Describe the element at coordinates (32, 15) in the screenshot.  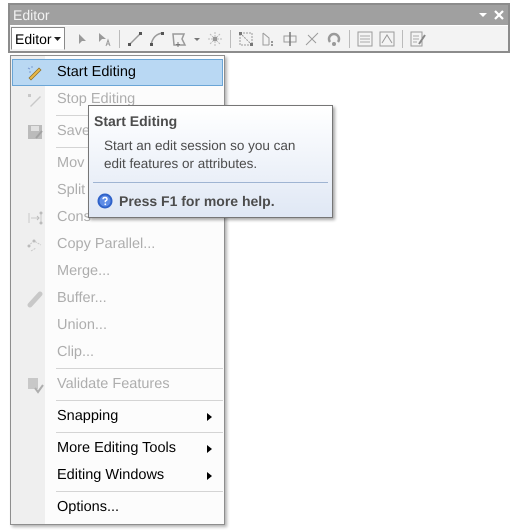
I see `window-title: Editor` at that location.